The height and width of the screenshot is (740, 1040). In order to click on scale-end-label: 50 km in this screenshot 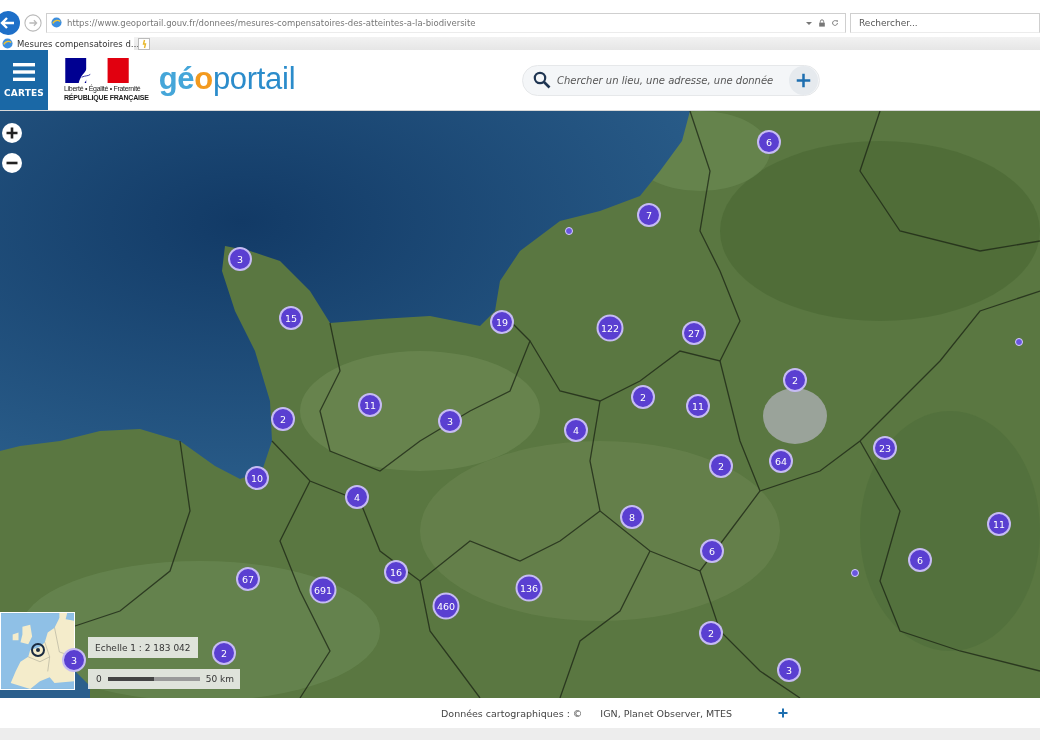, I will do `click(220, 679)`.